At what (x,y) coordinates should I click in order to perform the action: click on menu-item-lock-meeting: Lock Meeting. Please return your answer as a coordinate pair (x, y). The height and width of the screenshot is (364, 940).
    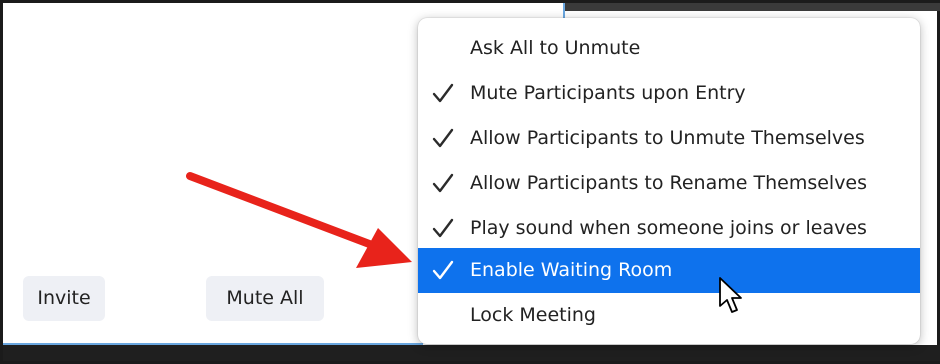
    Looking at the image, I should click on (669, 315).